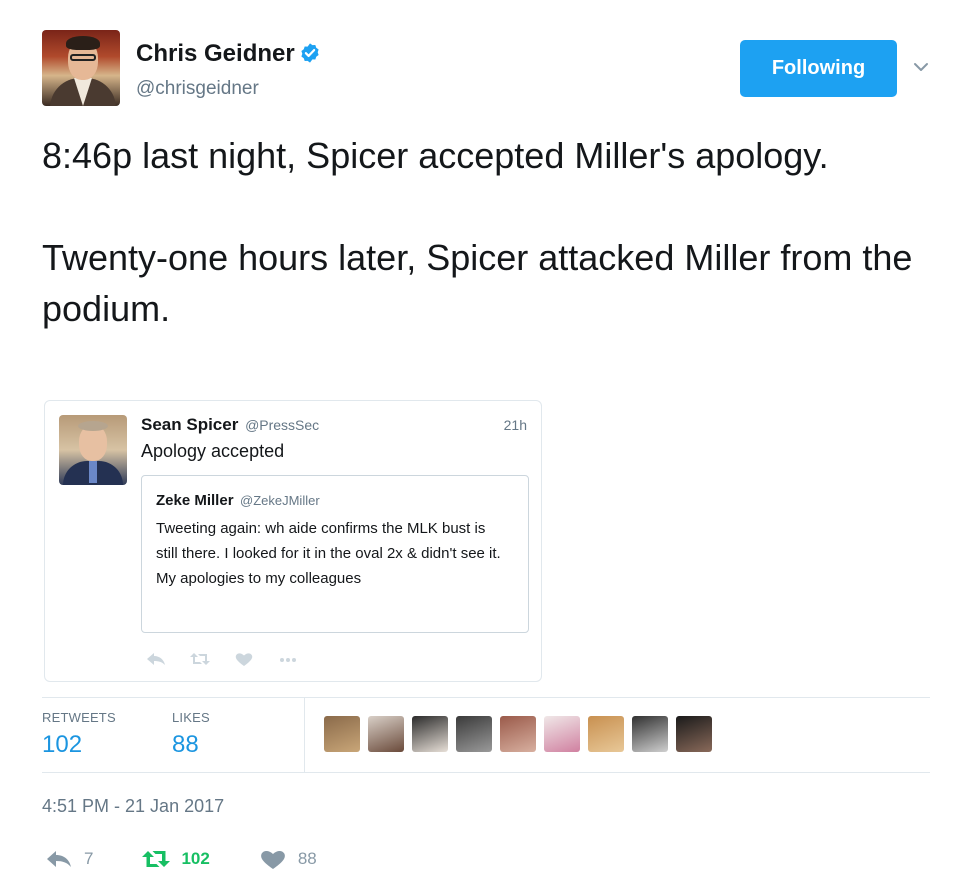 The width and height of the screenshot is (980, 896). I want to click on likes-label: LIKES, so click(191, 717).